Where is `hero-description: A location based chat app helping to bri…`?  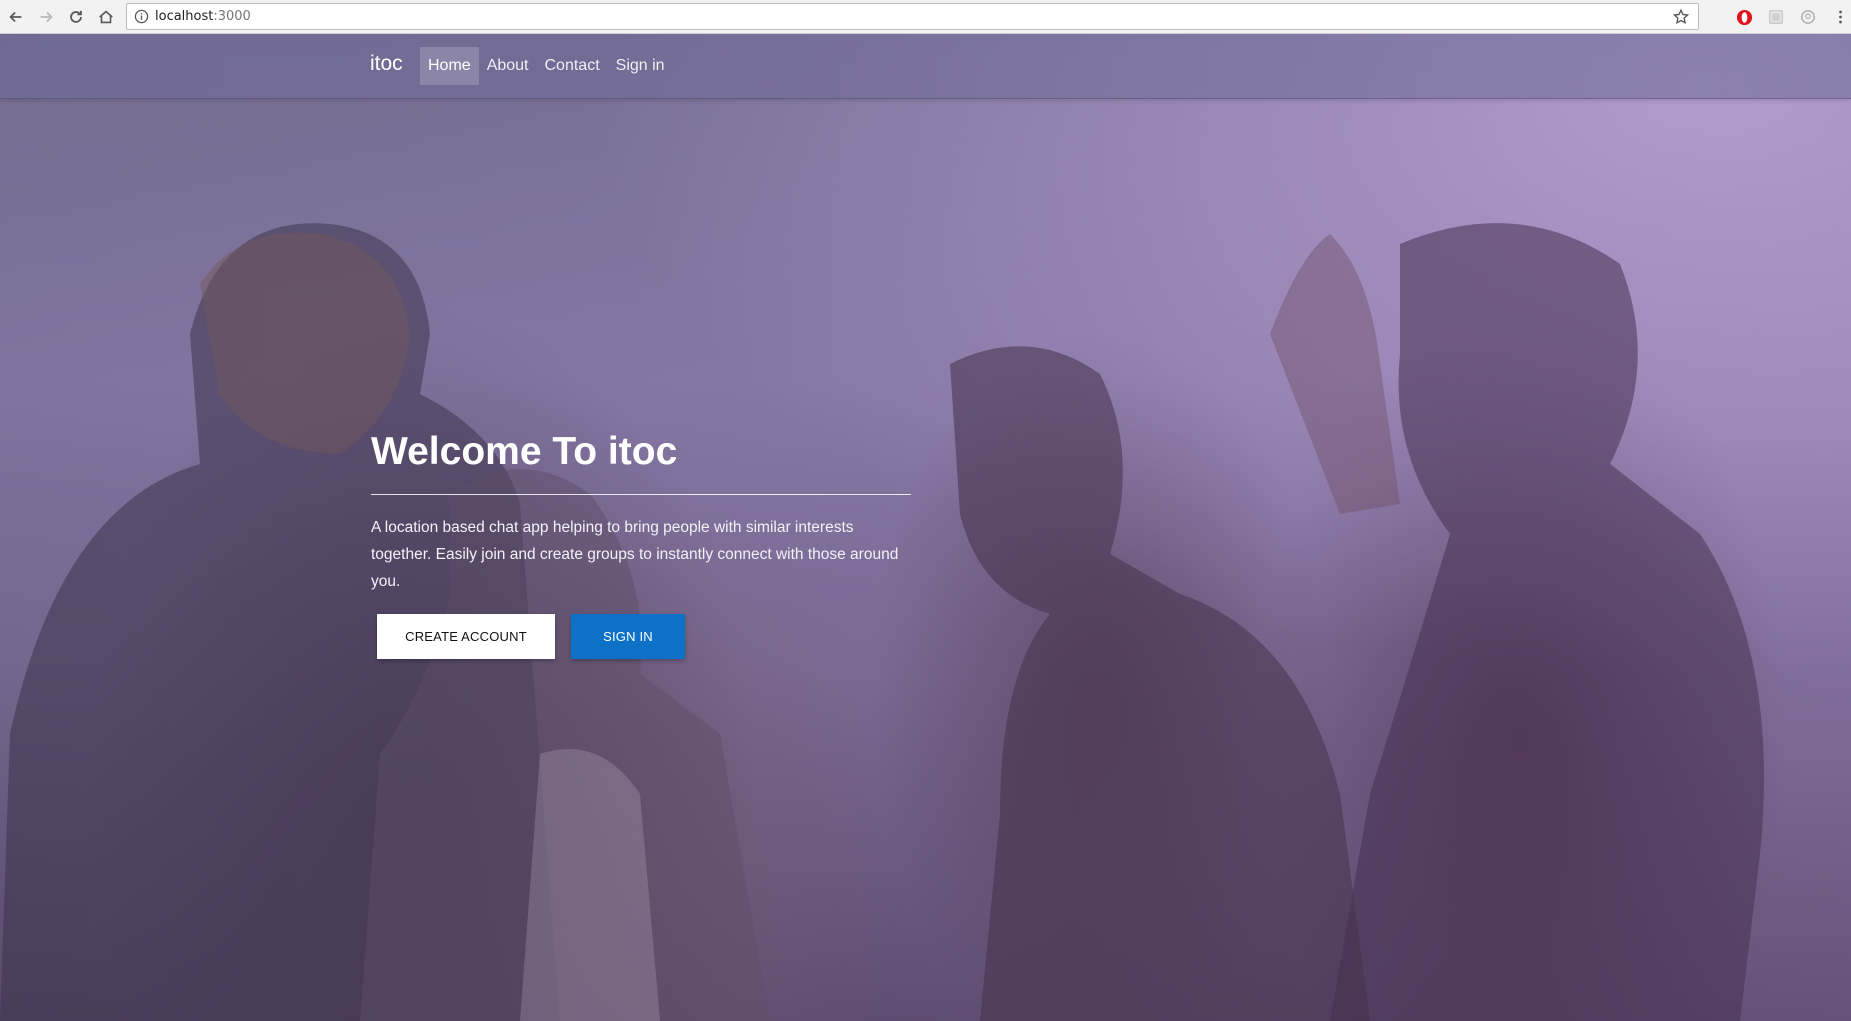
hero-description: A location based chat app helping to bri… is located at coordinates (635, 554).